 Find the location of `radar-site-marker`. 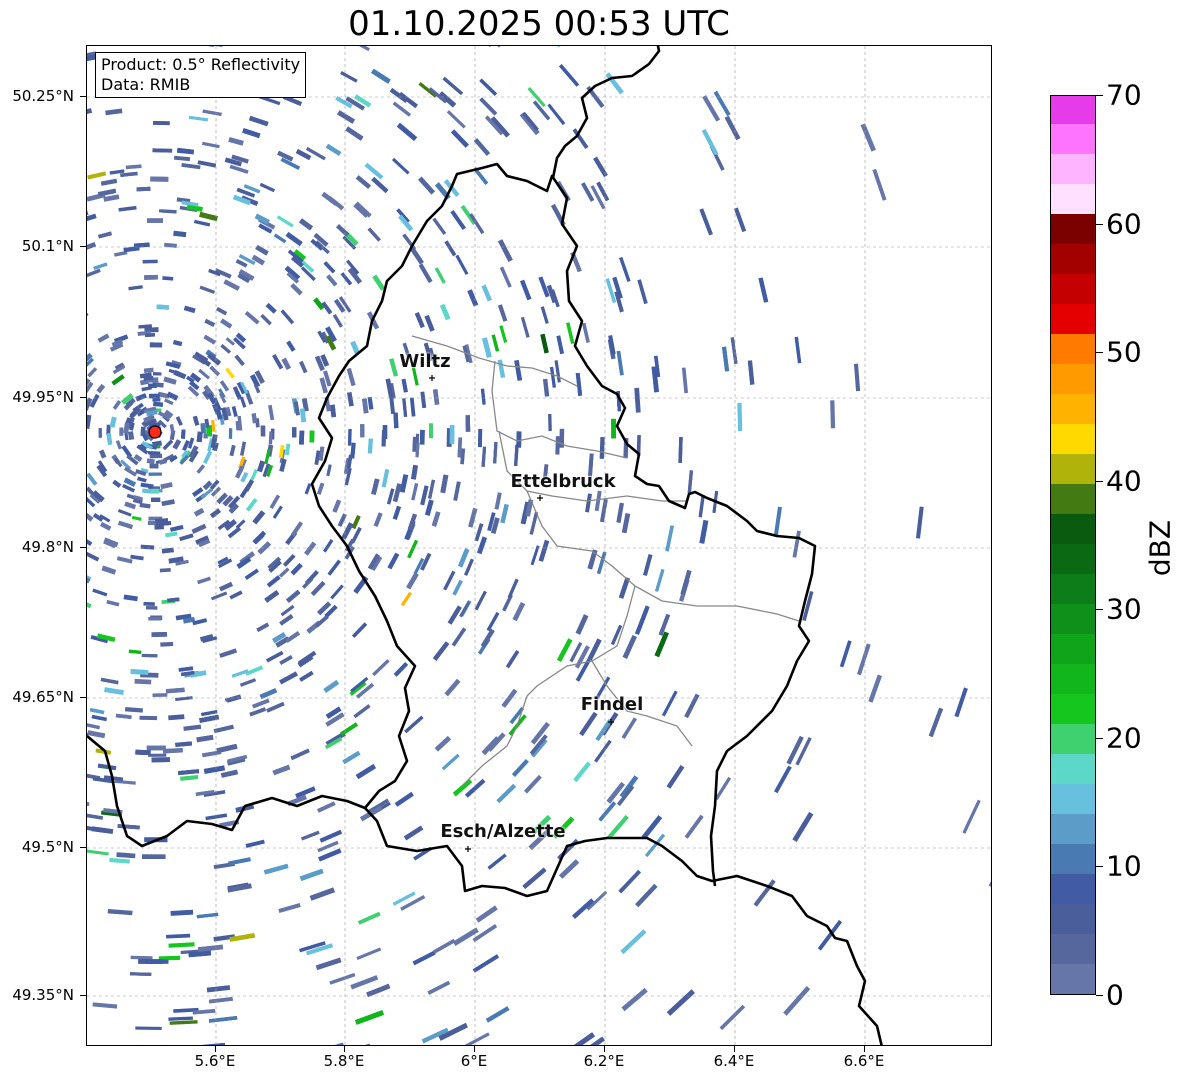

radar-site-marker is located at coordinates (155, 432).